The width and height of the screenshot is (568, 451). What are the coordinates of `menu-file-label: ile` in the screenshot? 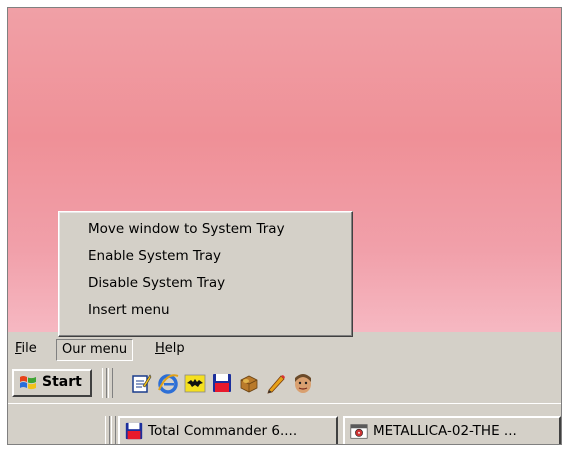 It's located at (29, 348).